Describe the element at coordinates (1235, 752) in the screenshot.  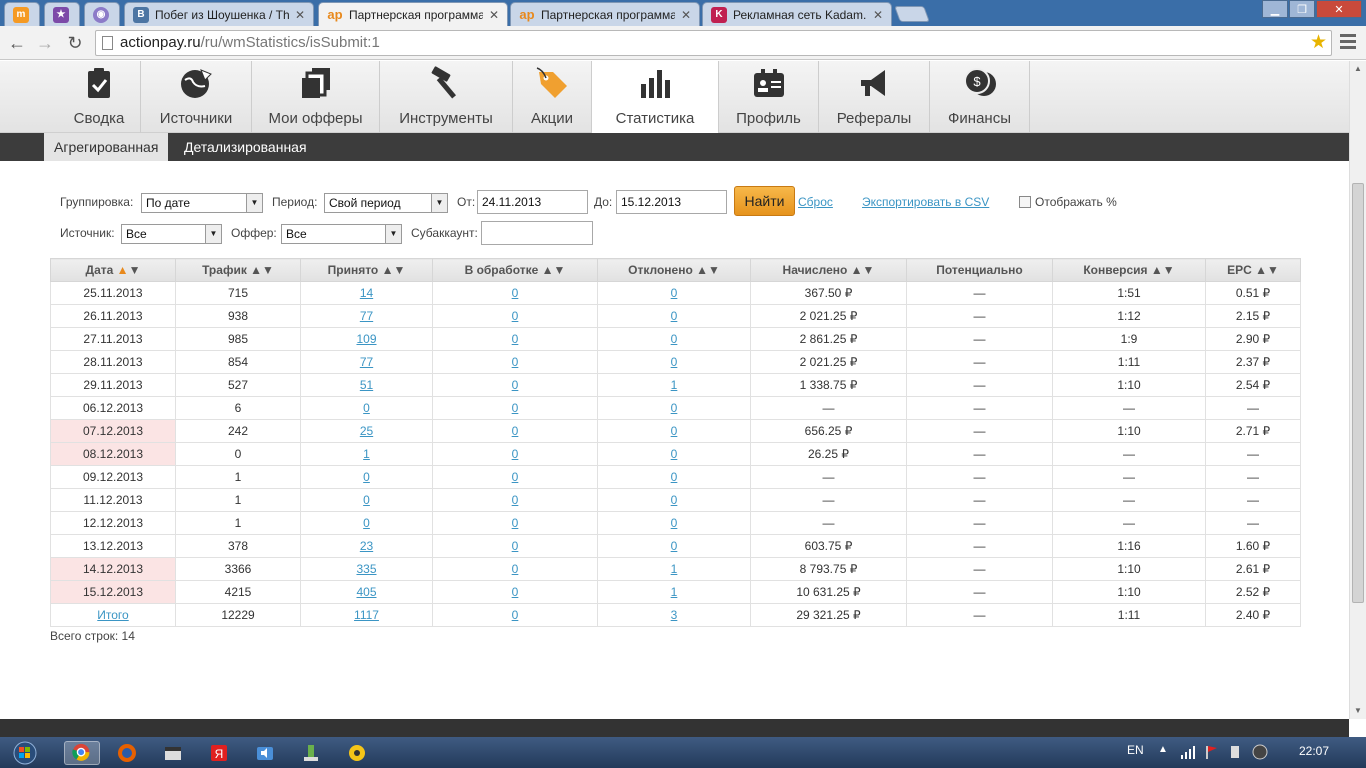
I see `usb-device-icon` at that location.